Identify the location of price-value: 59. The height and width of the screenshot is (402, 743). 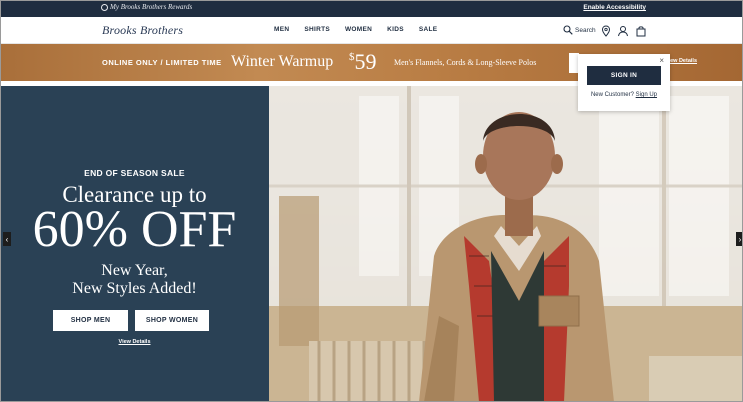
(365, 61).